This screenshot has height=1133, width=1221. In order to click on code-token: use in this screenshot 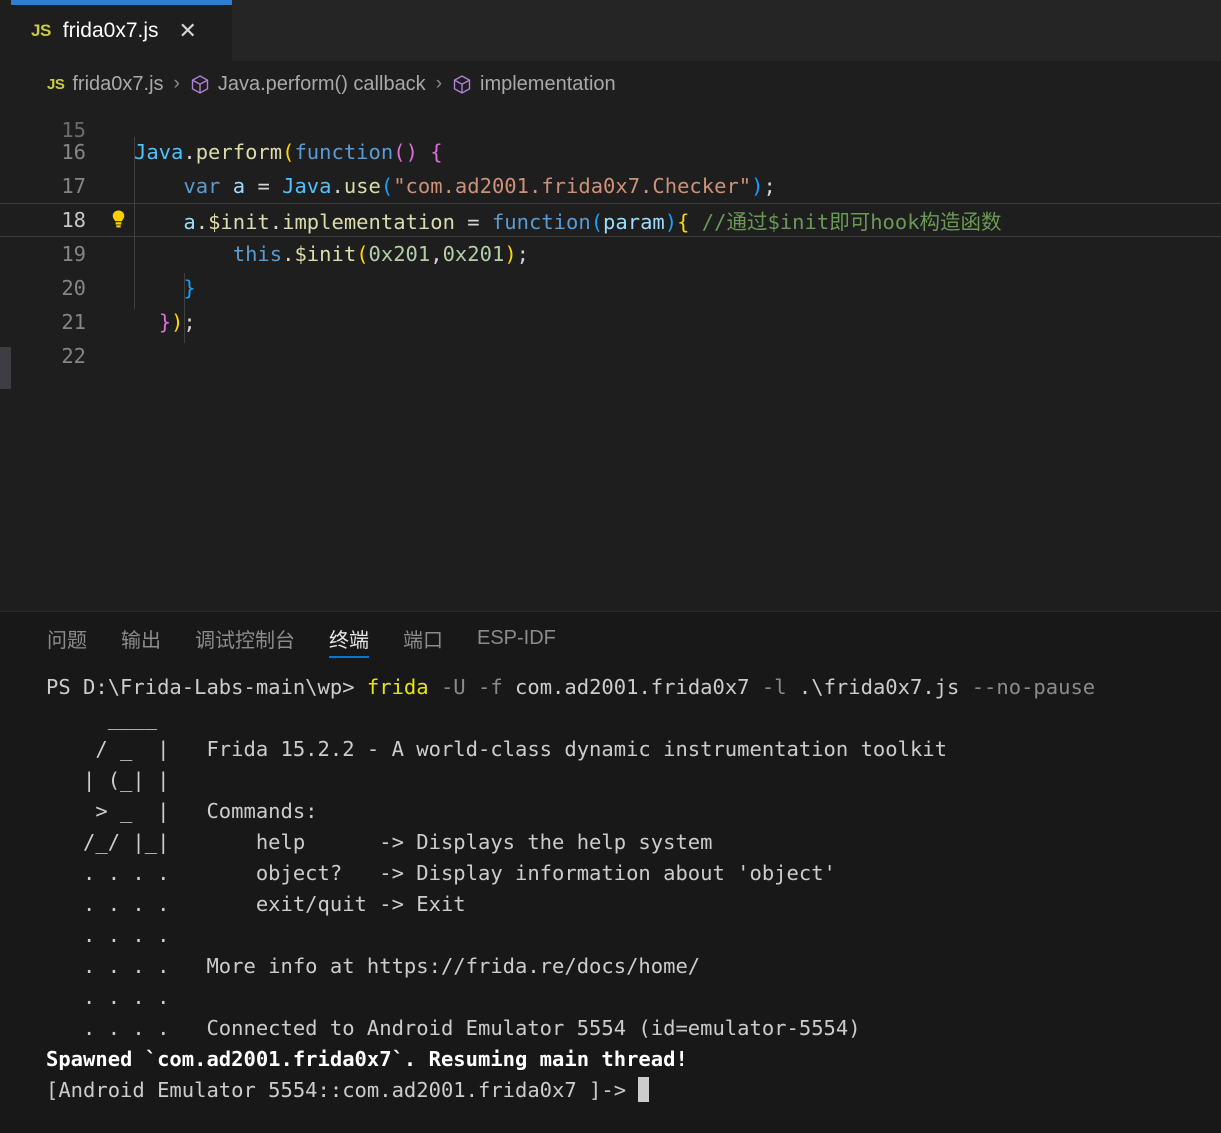, I will do `click(362, 186)`.